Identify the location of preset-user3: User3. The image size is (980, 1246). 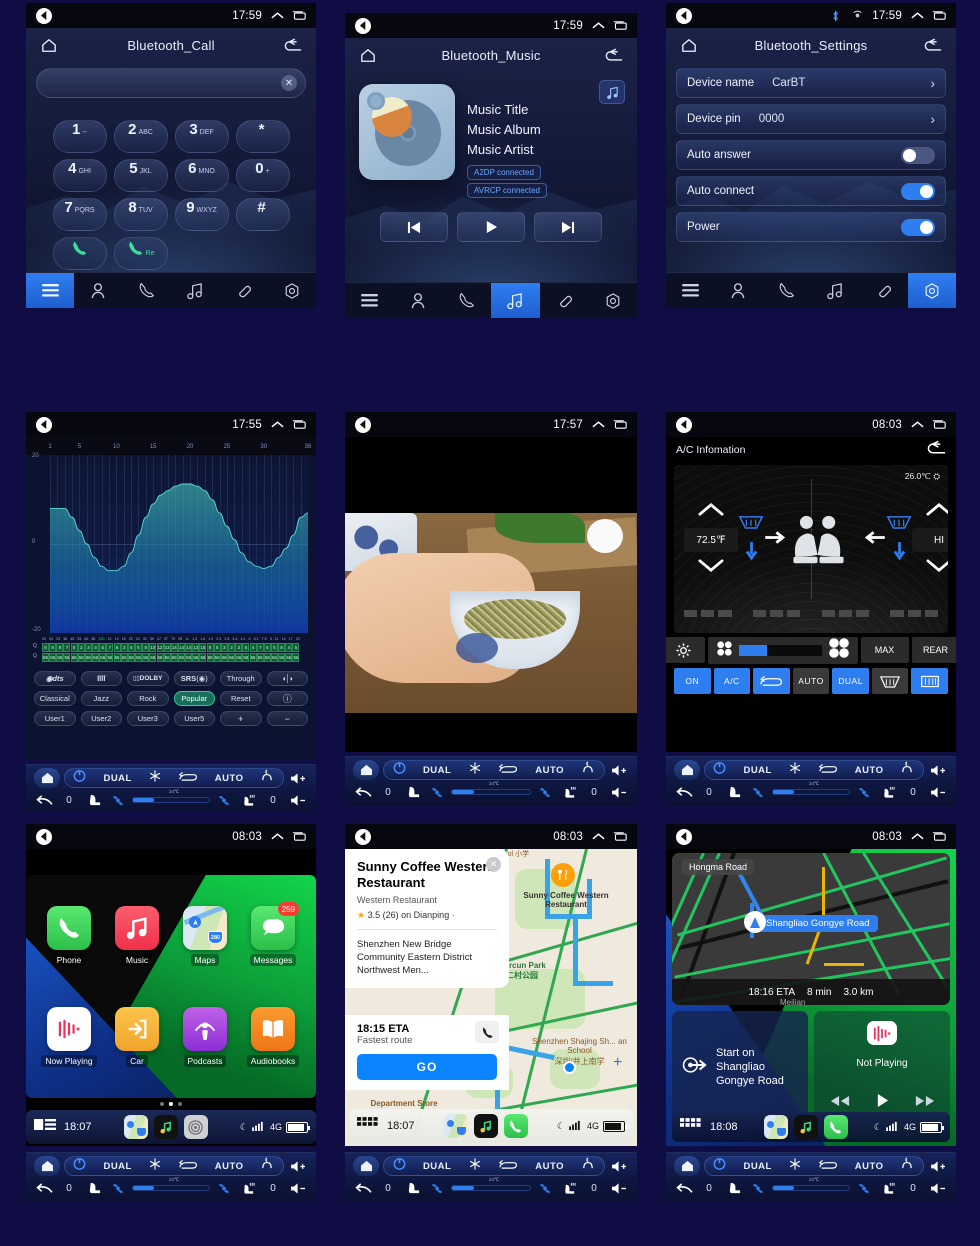
(148, 718).